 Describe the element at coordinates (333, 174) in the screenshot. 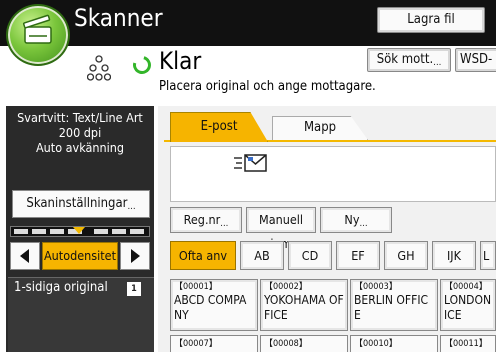

I see `destination-field` at that location.